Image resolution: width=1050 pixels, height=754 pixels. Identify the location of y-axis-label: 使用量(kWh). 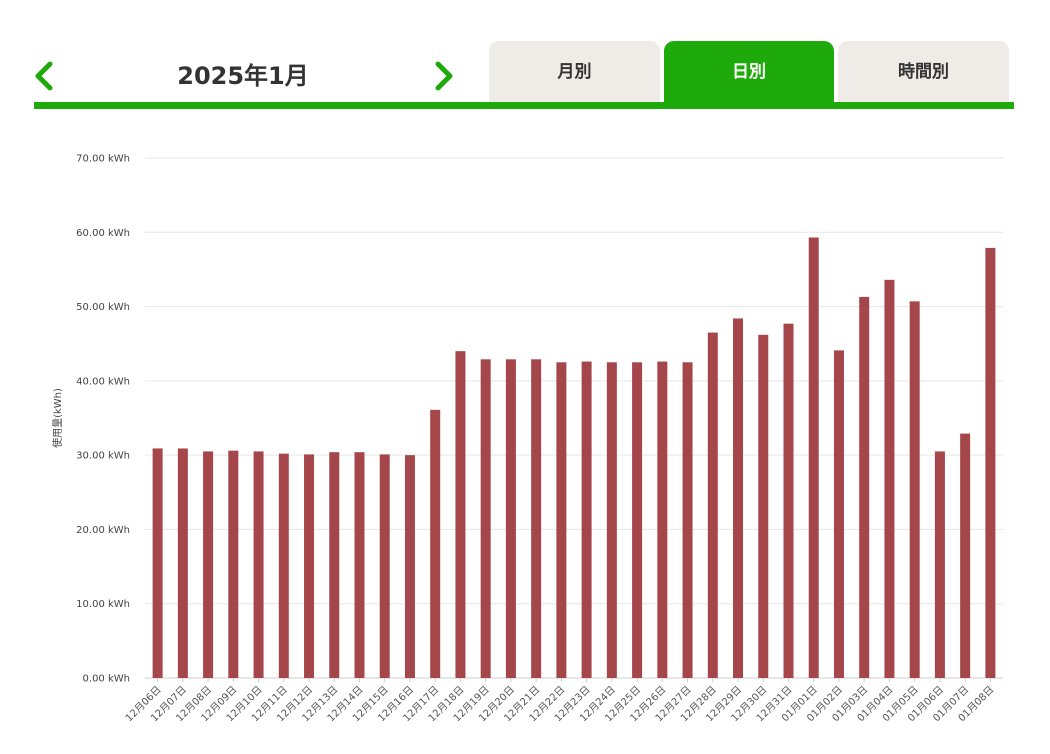
(57, 418).